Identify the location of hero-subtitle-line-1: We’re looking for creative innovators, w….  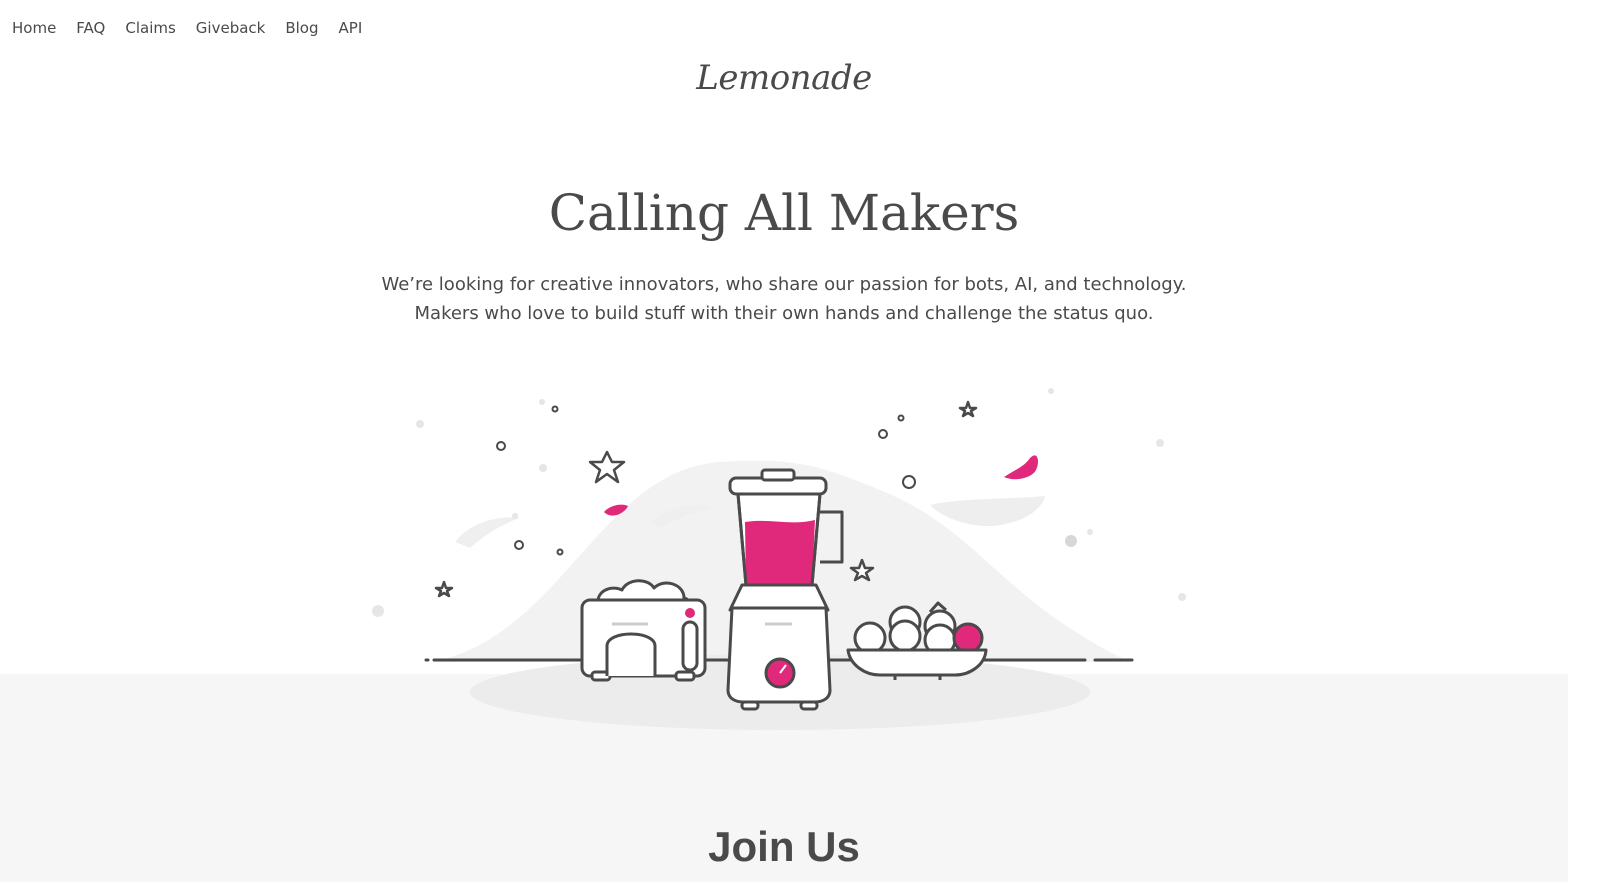
(784, 284).